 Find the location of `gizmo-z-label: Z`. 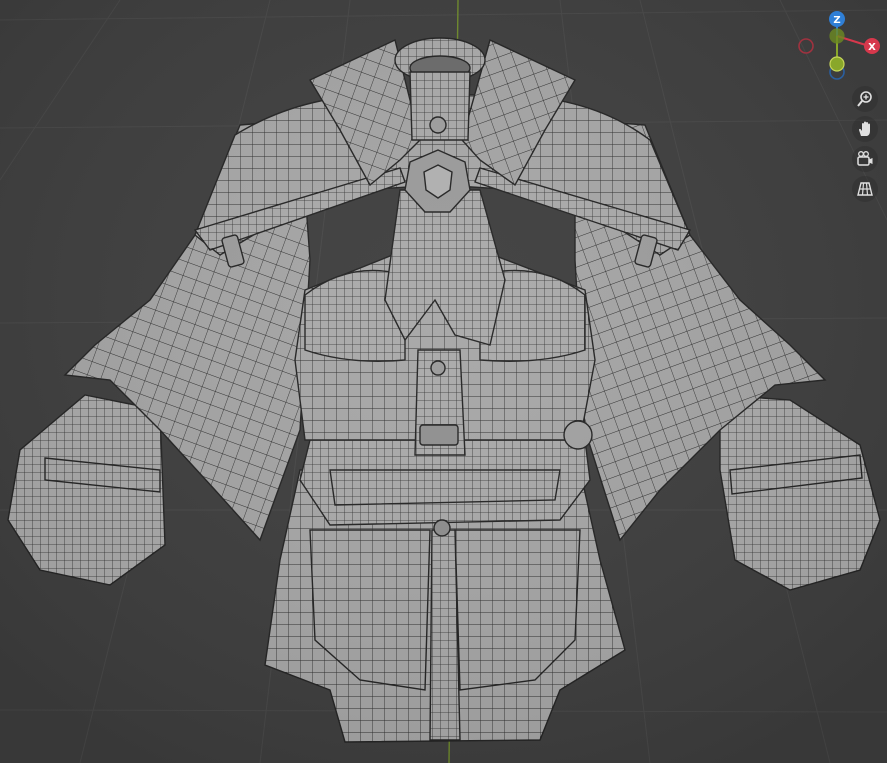

gizmo-z-label: Z is located at coordinates (836, 20).